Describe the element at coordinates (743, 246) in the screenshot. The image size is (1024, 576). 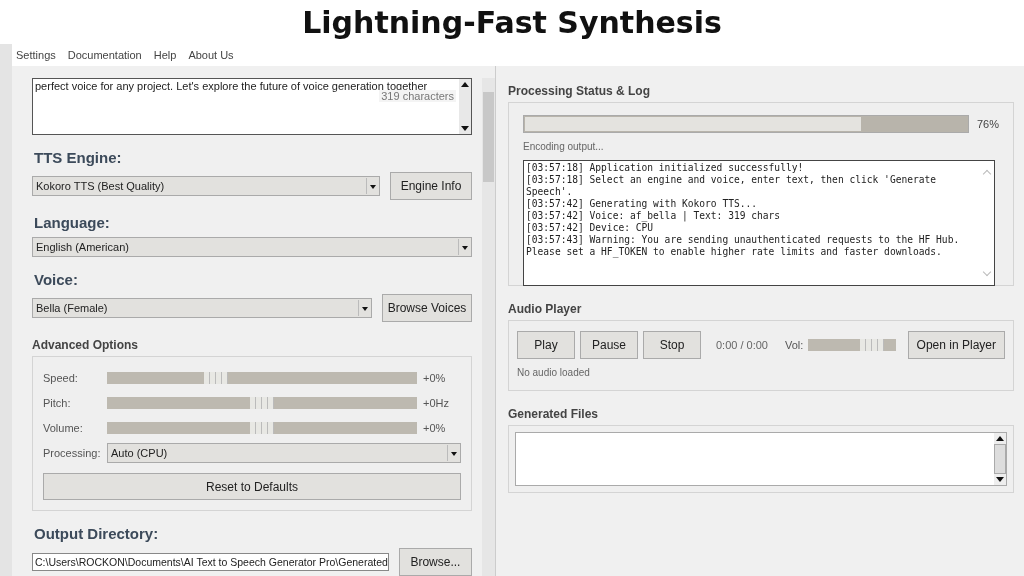
I see `log-line: [03:57:43] Warning: You are sending unauthenticated requests to the HF Hub. Please set a HF_TOKEN to enable higher rate limits and faster downloads.` at that location.